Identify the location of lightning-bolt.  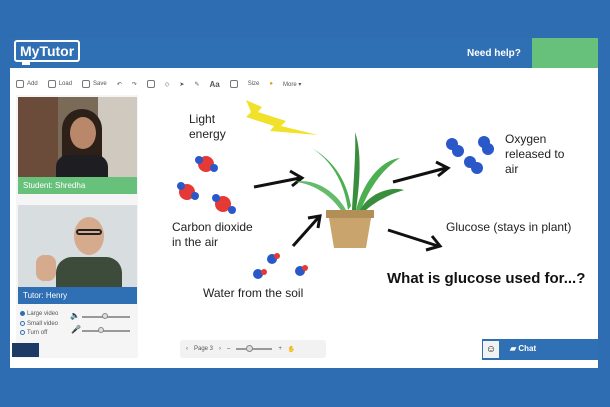
(282, 117).